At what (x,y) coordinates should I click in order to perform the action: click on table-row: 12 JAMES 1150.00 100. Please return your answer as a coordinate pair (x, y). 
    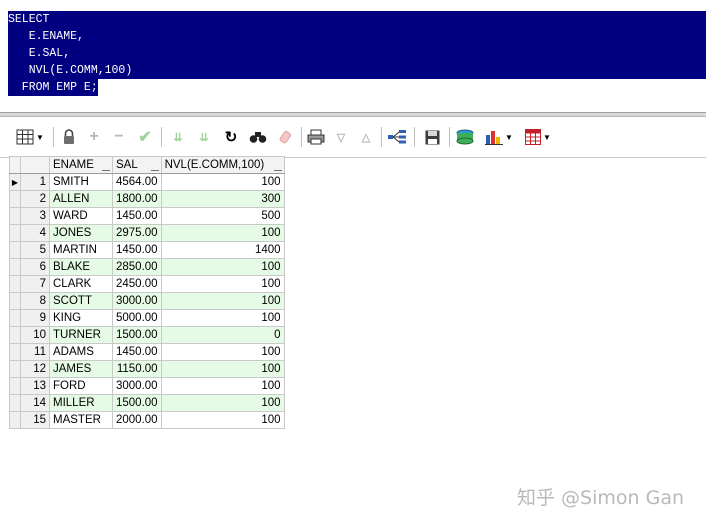
    Looking at the image, I should click on (147, 369).